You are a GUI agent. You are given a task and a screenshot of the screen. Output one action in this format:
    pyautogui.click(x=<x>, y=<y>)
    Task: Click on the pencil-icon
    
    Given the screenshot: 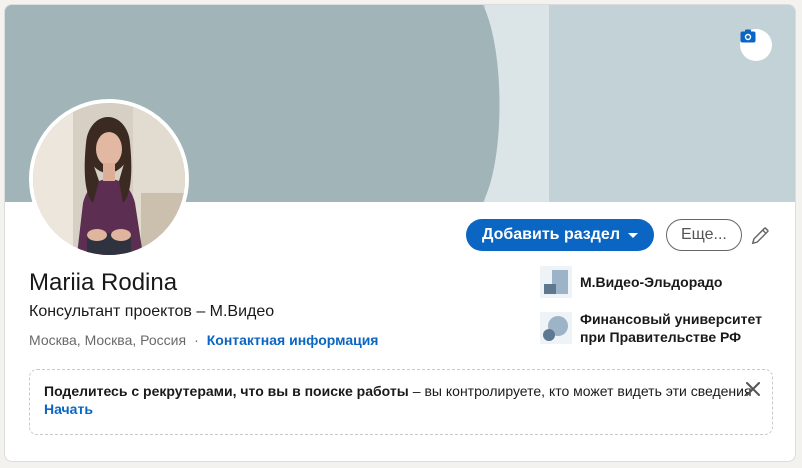 What is the action you would take?
    pyautogui.click(x=760, y=236)
    